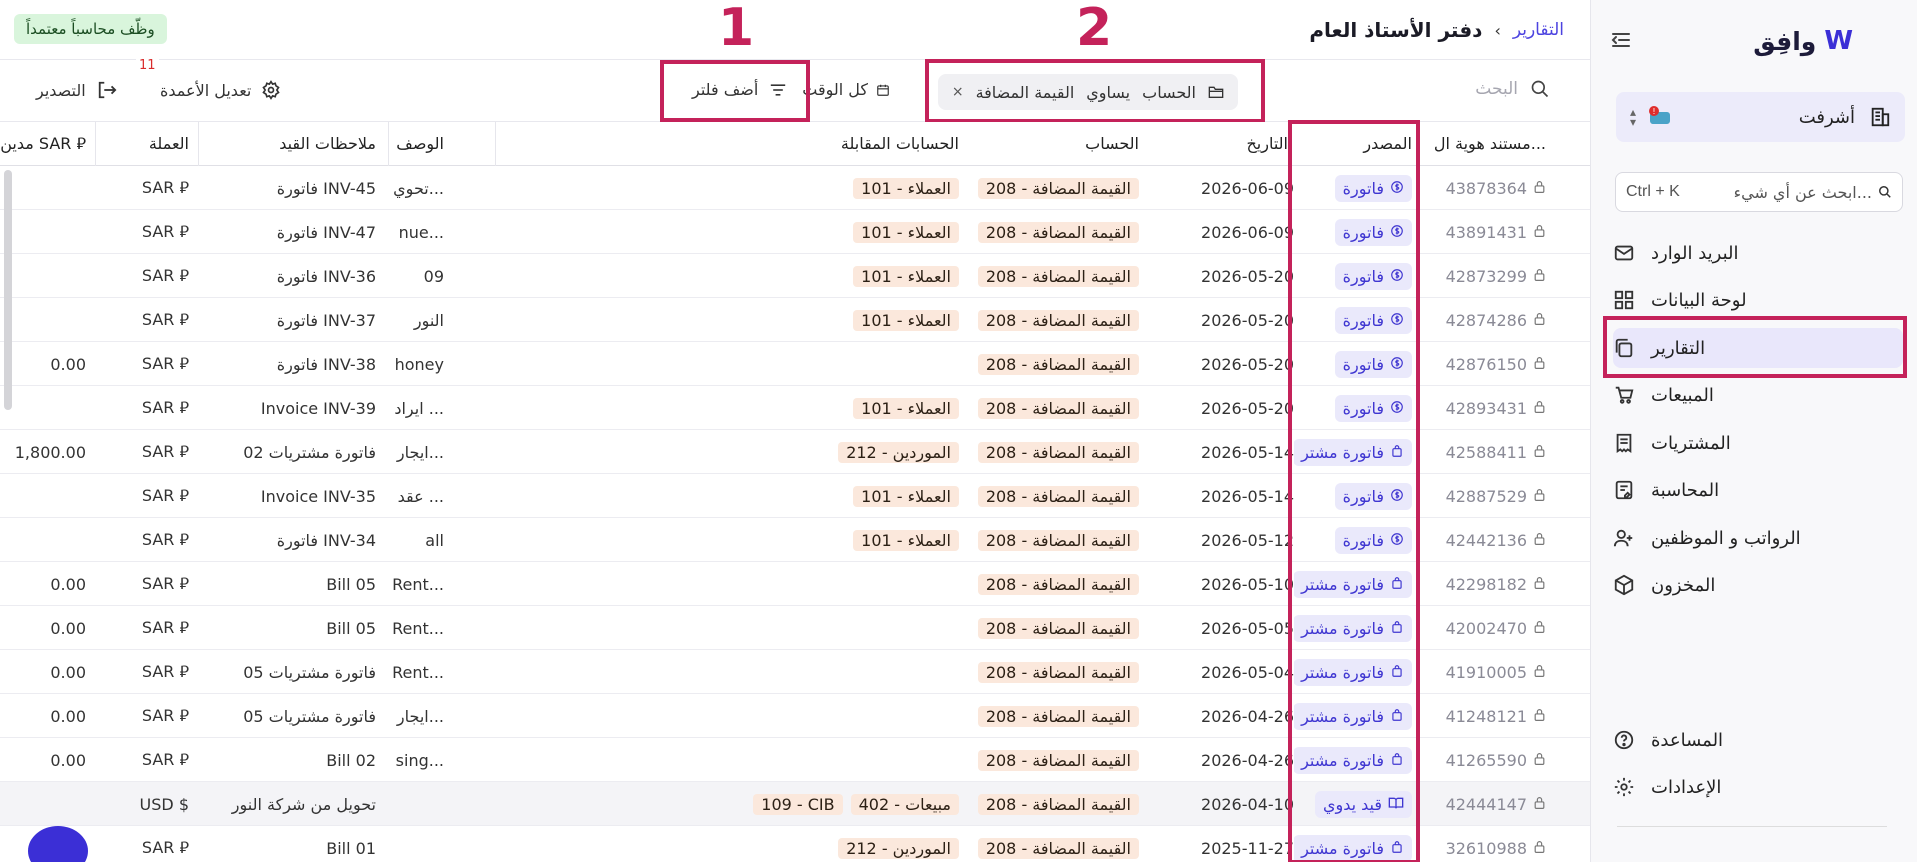 Image resolution: width=1917 pixels, height=862 pixels. Describe the element at coordinates (1758, 300) in the screenshot. I see `sidebar-item-dashboard: لوحة البيانات` at that location.